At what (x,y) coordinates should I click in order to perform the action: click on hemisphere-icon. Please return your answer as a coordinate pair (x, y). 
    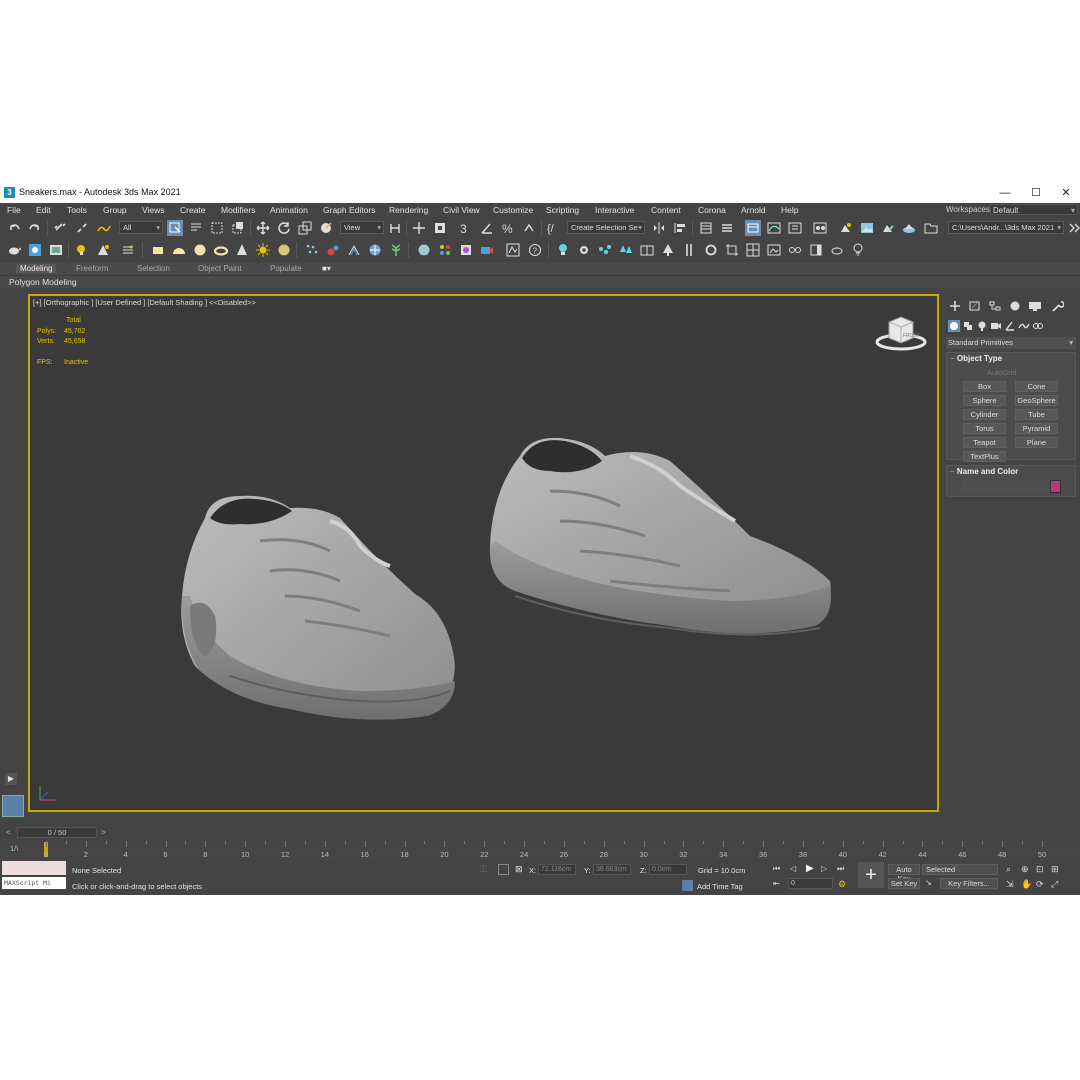
    Looking at the image, I should click on (179, 250).